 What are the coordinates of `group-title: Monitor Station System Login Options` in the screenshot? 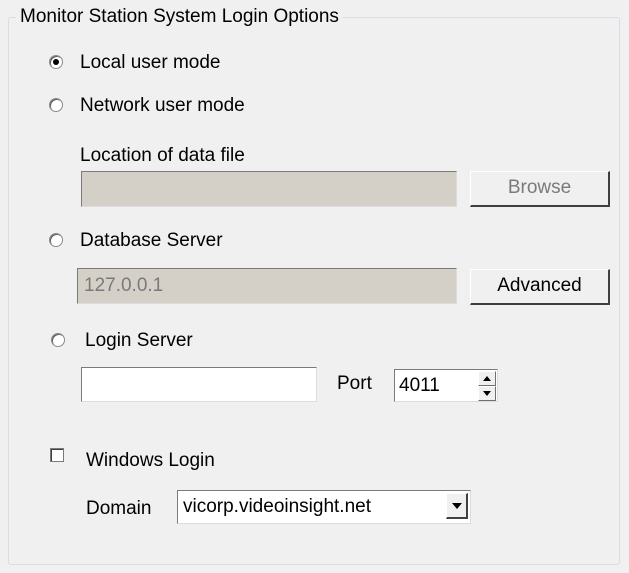 It's located at (179, 17).